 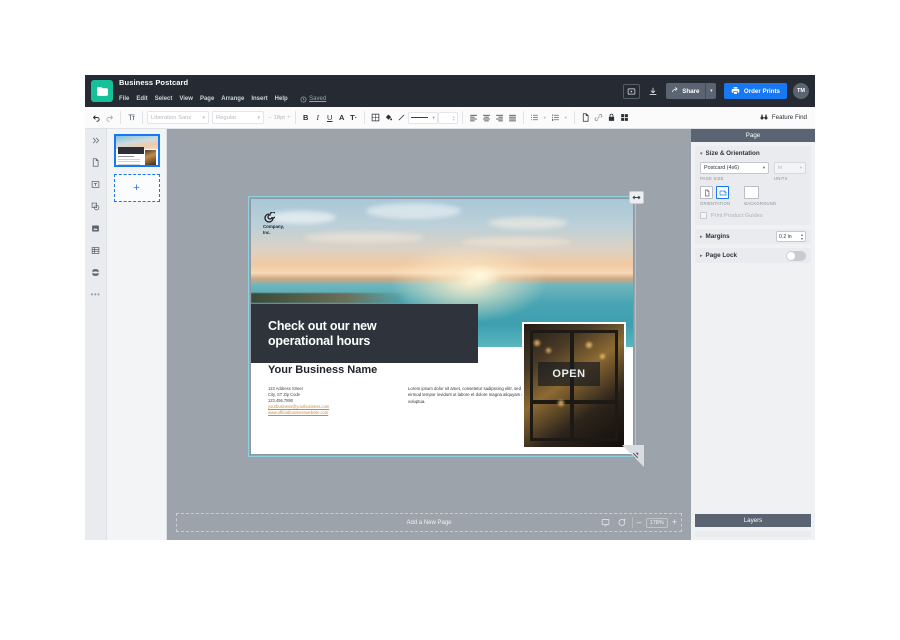 I want to click on orientation-portrait-button, so click(x=706, y=192).